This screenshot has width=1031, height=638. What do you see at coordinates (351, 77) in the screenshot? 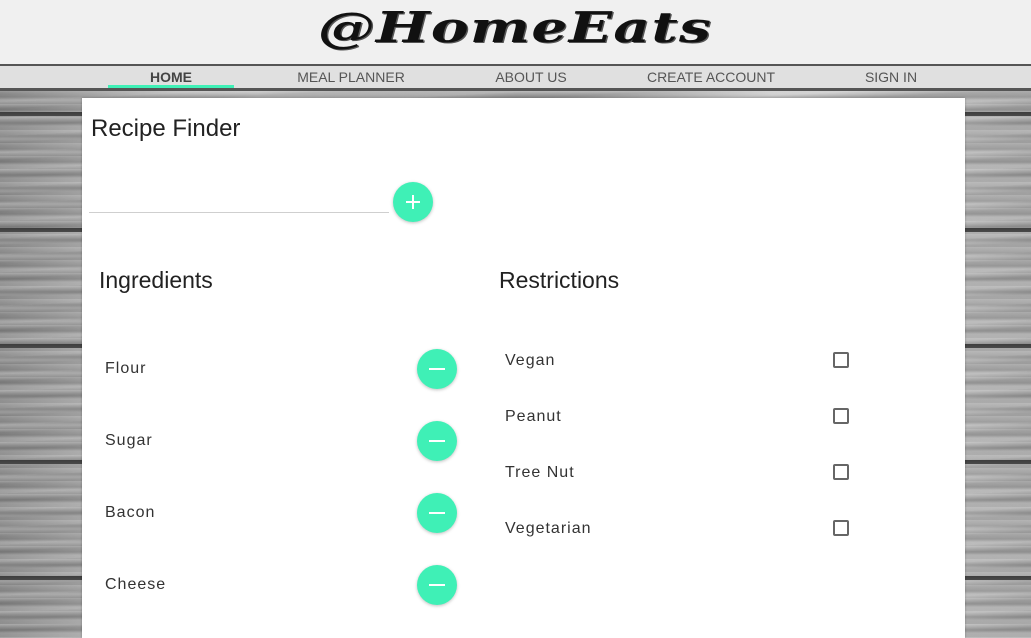
I see `nav-meal-planner: MEAL PLANNER` at bounding box center [351, 77].